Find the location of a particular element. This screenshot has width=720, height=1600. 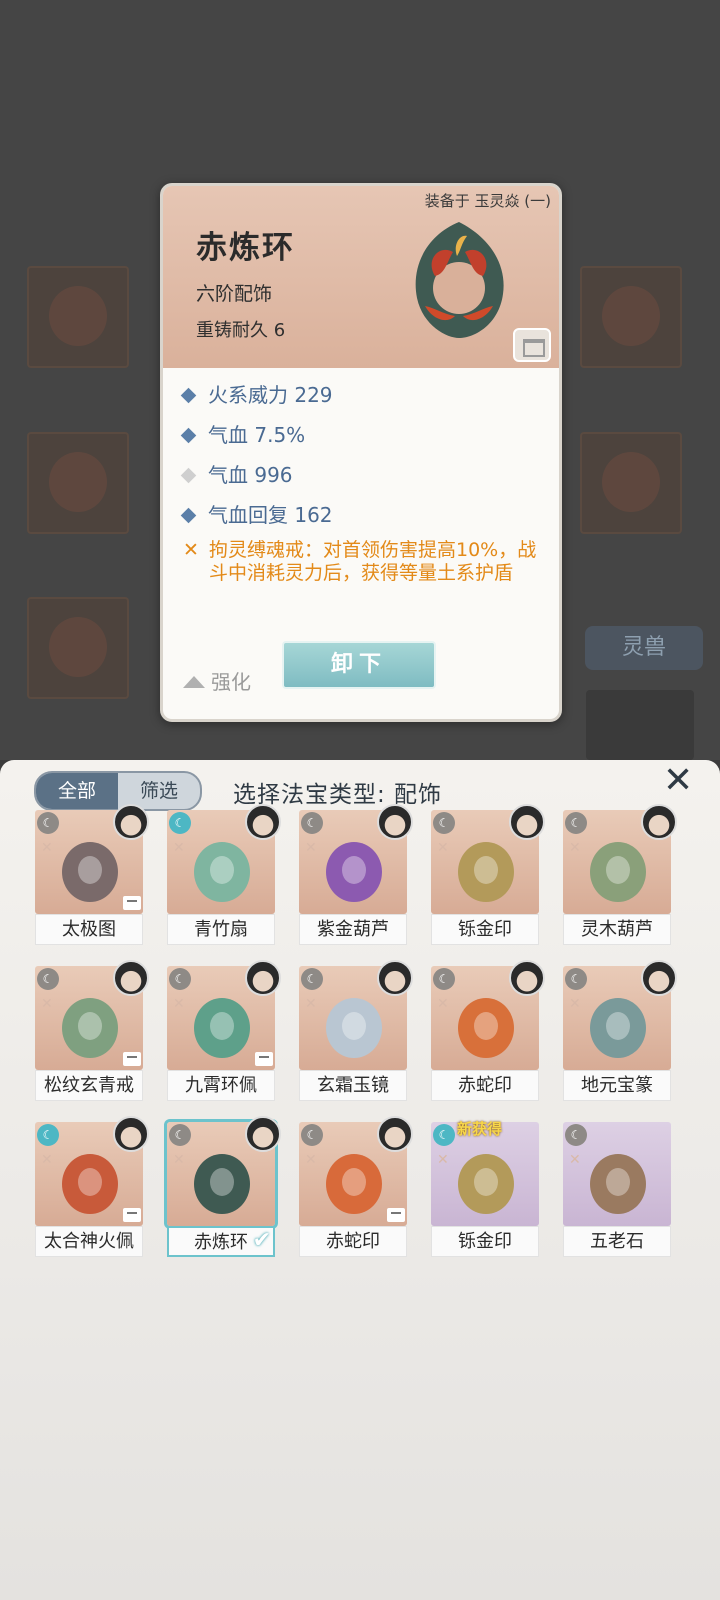

stat-text: 火系威力 229 is located at coordinates (270, 395).